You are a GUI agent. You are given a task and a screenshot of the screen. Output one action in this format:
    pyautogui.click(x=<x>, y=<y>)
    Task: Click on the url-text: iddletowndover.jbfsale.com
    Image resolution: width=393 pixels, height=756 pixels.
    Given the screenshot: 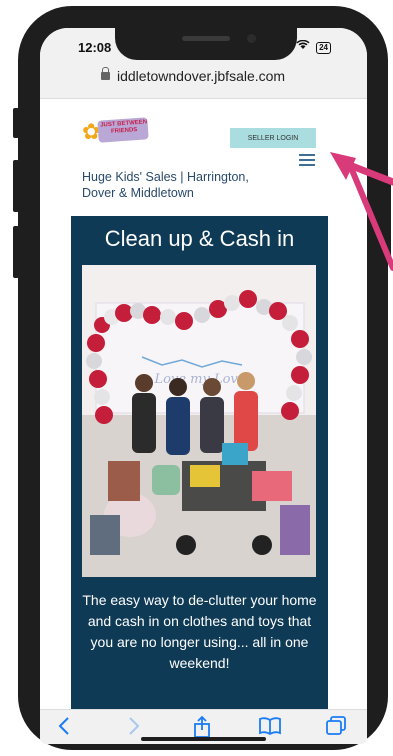 What is the action you would take?
    pyautogui.click(x=201, y=76)
    